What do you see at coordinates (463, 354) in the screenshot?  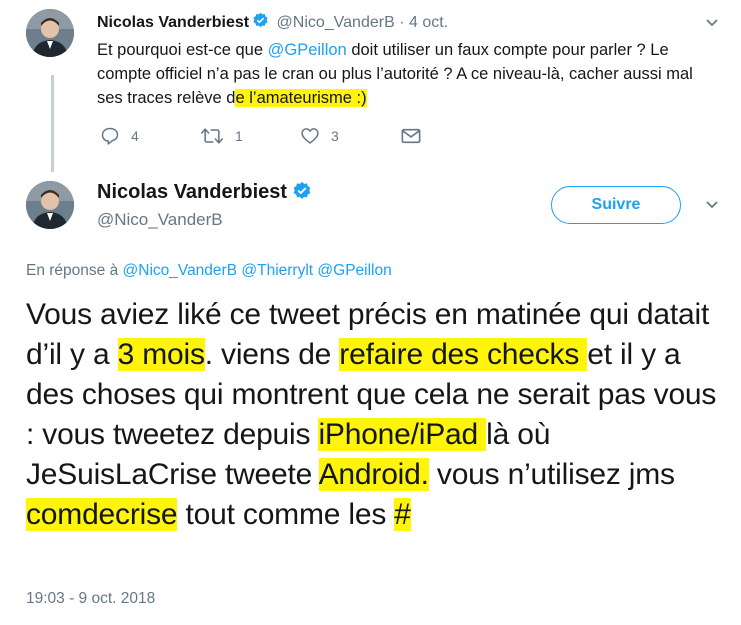 I see `highlight: refaire des checks` at bounding box center [463, 354].